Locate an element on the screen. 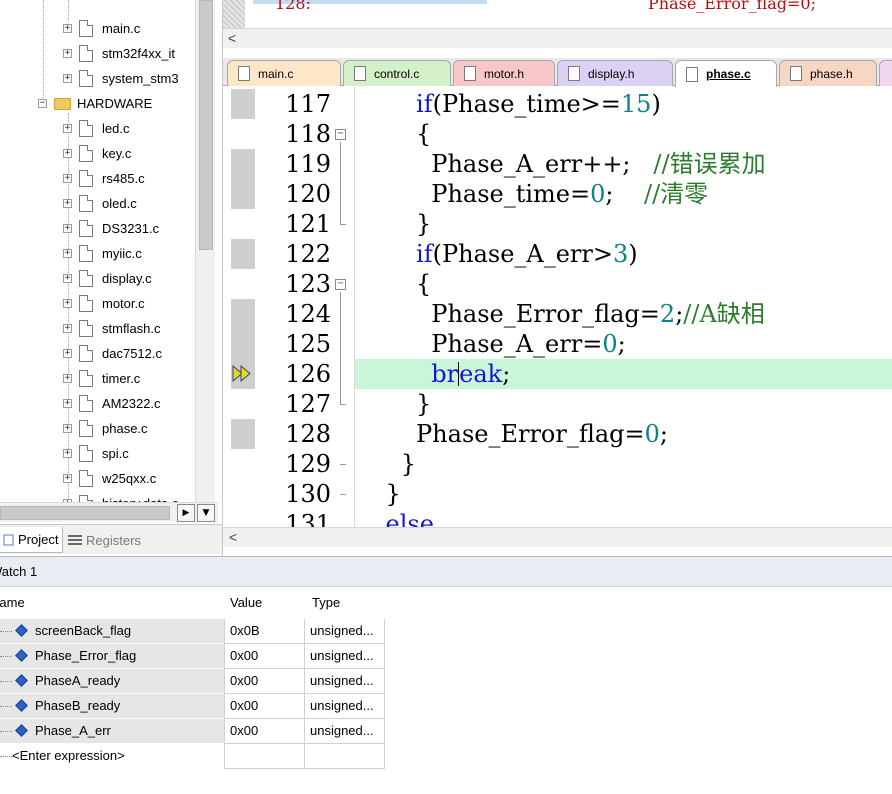 Image resolution: width=892 pixels, height=794 pixels. tree-folder-label: HARDWARE is located at coordinates (115, 103).